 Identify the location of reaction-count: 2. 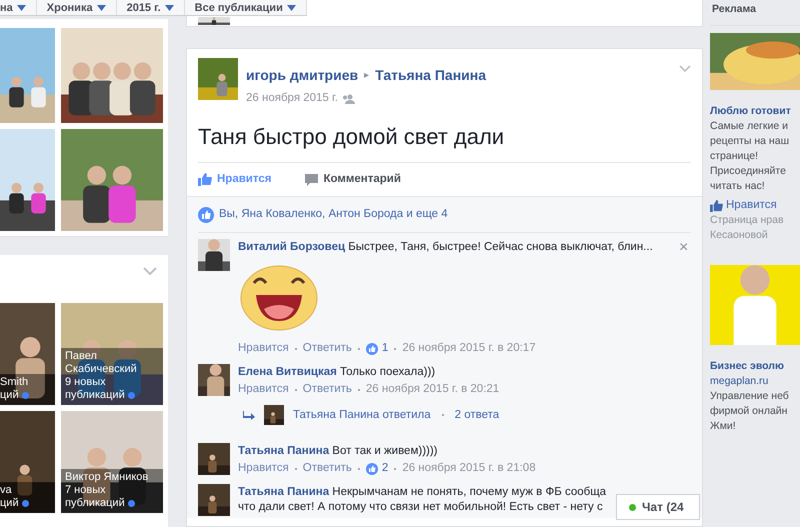
(385, 468).